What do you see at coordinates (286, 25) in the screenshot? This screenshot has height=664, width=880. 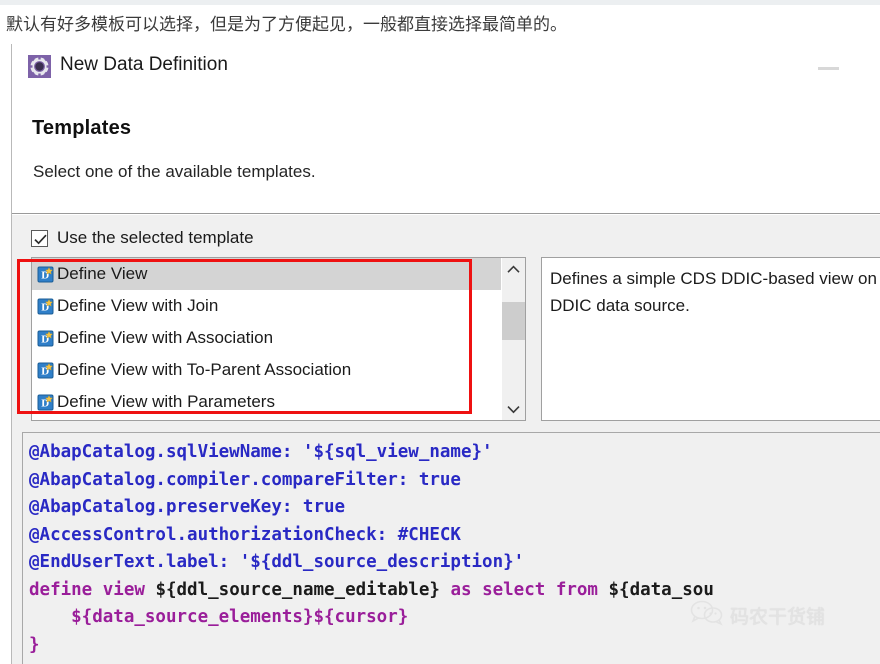 I see `page-caption: 默认有好多模板可以选择，但是为了方便起见，一般都直接选择最简单的。` at bounding box center [286, 25].